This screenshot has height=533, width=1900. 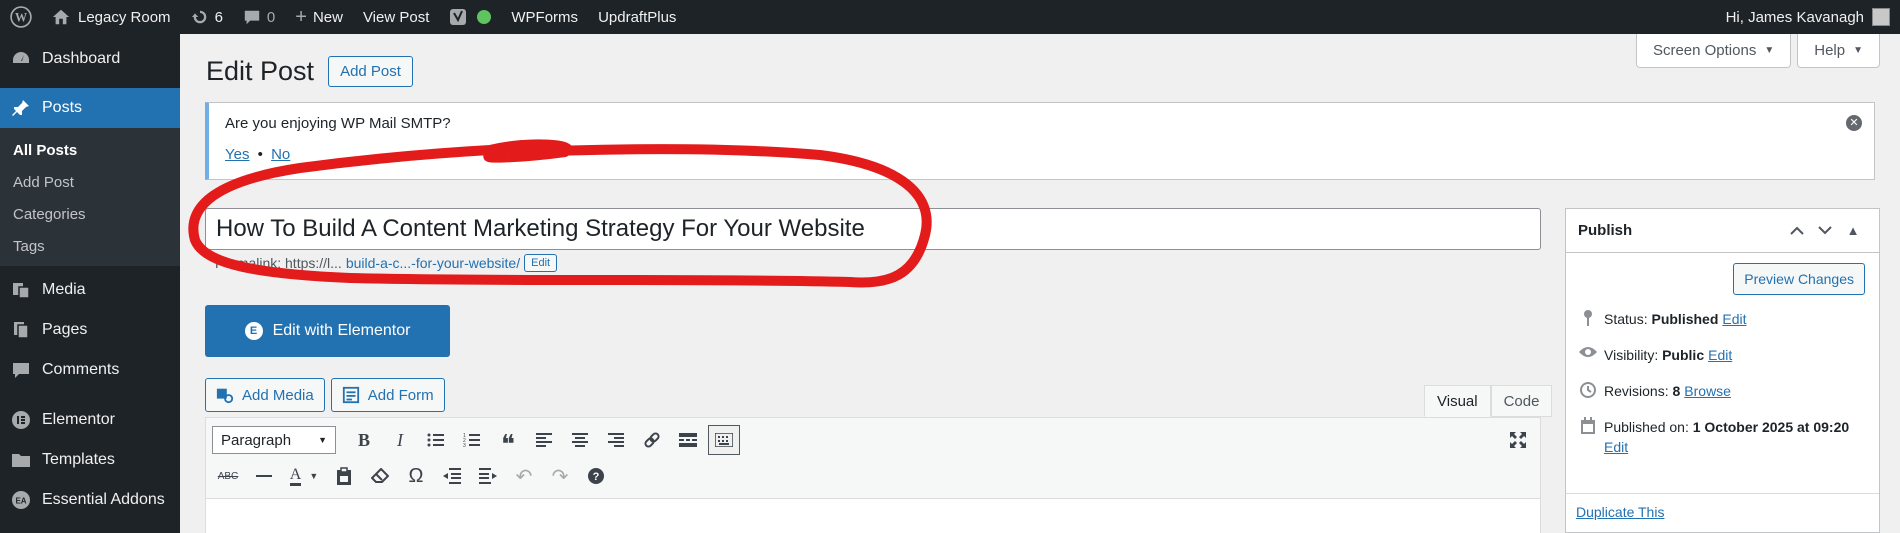 I want to click on sidebar-item-label: Templates, so click(x=78, y=459).